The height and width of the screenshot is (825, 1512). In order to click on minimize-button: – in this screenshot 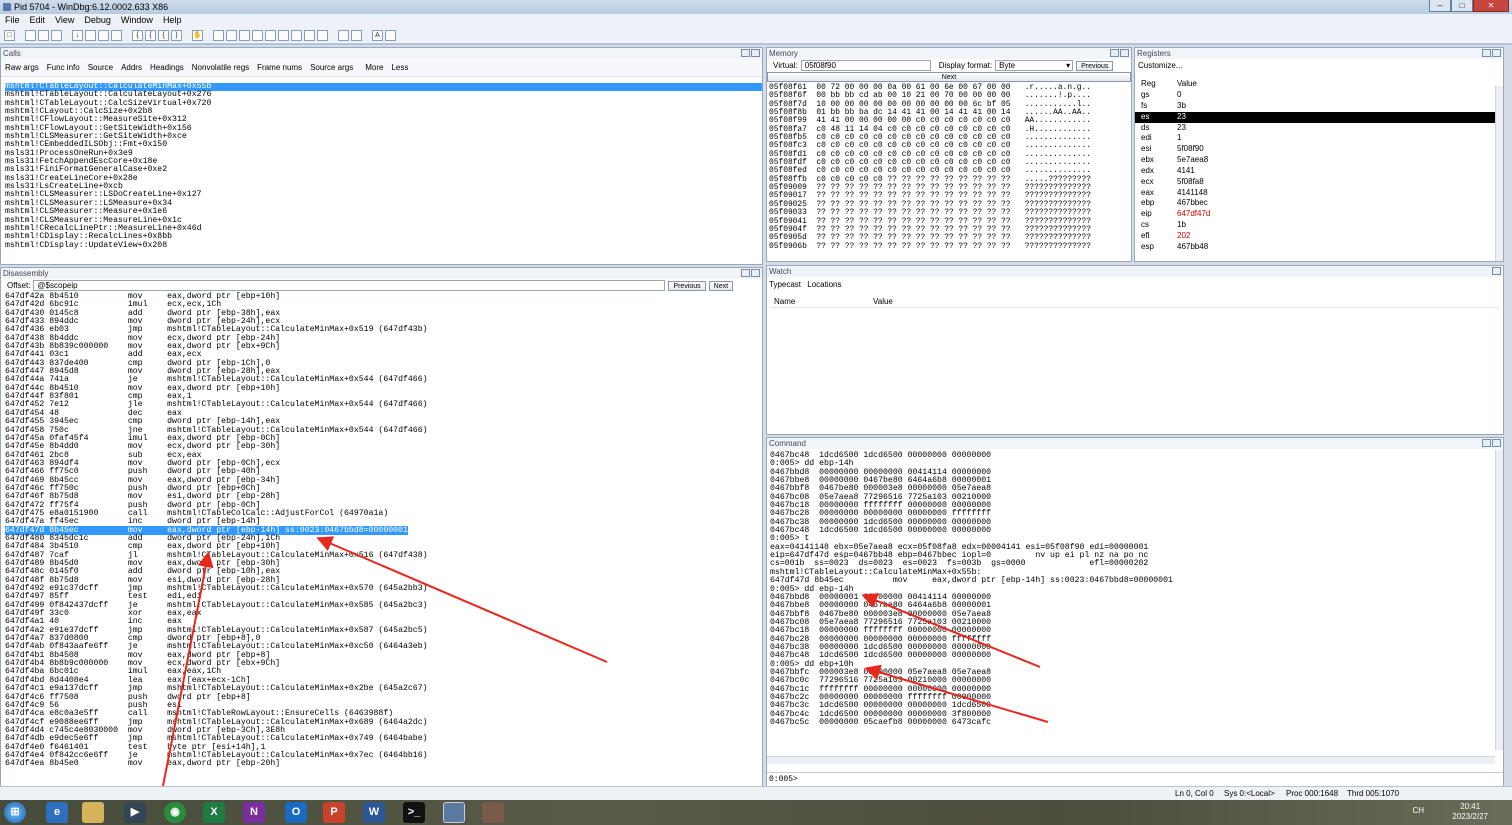, I will do `click(1440, 6)`.